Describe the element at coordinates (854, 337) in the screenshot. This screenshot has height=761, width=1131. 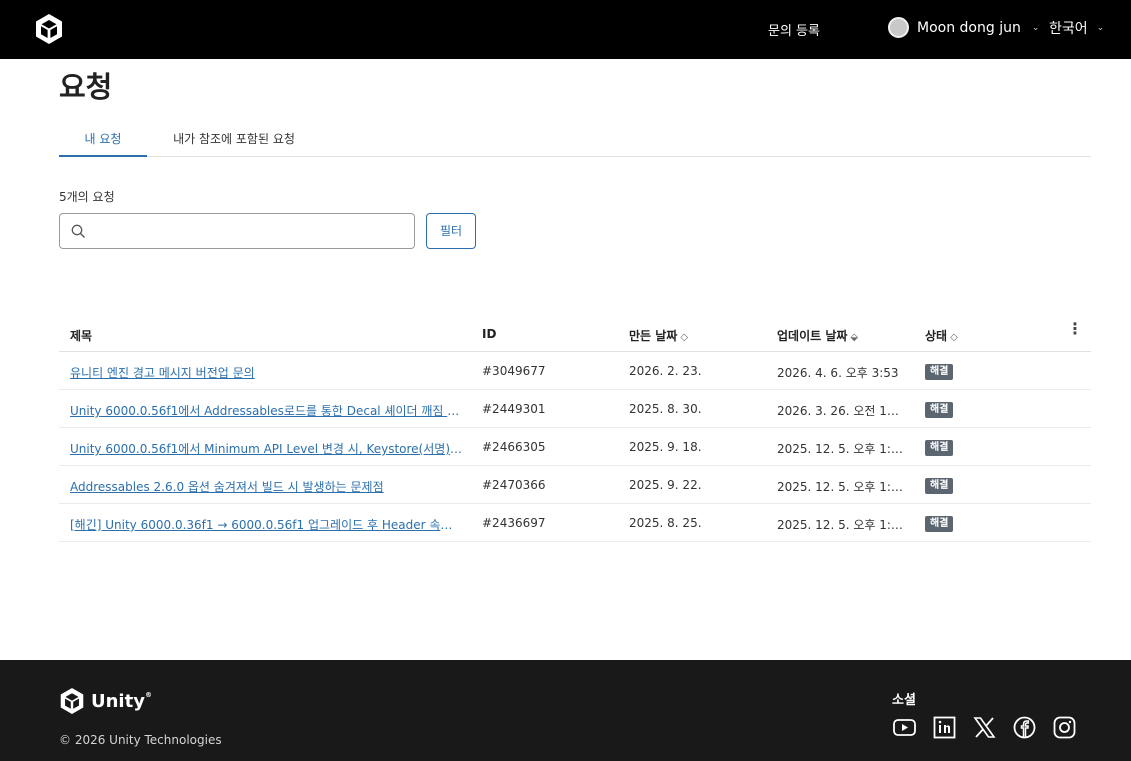
I see `sort-descending-icon: ⬙` at that location.